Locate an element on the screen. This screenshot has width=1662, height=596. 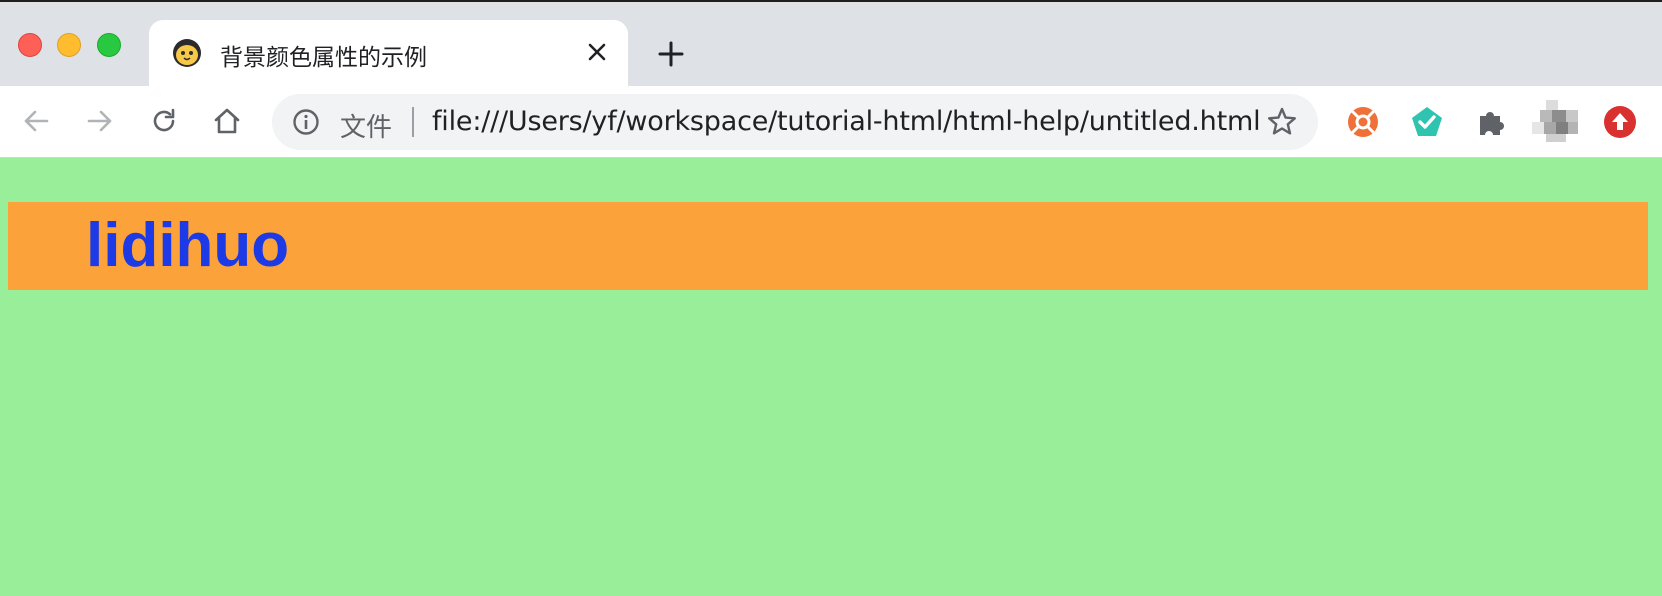
minimize-window-button is located at coordinates (69, 45).